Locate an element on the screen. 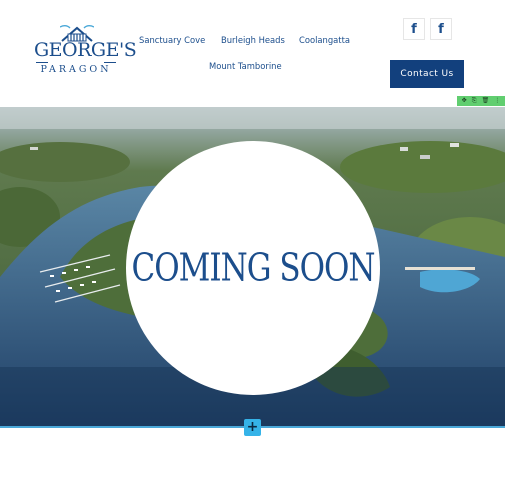 This screenshot has height=500, width=505. facebook-link-1: f is located at coordinates (414, 29).